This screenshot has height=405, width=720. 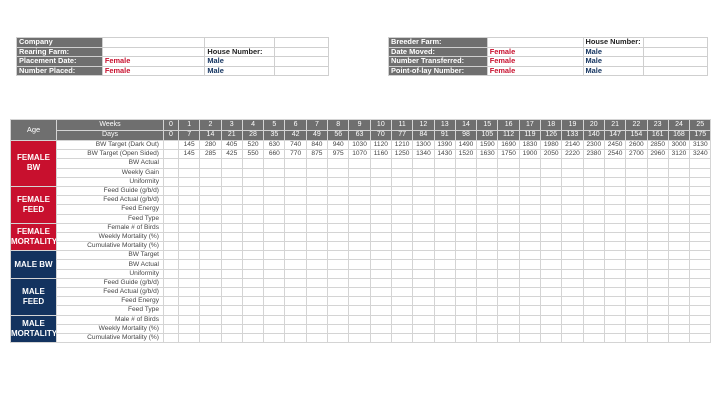 What do you see at coordinates (613, 42) in the screenshot?
I see `info-label-secondary: House Number:` at bounding box center [613, 42].